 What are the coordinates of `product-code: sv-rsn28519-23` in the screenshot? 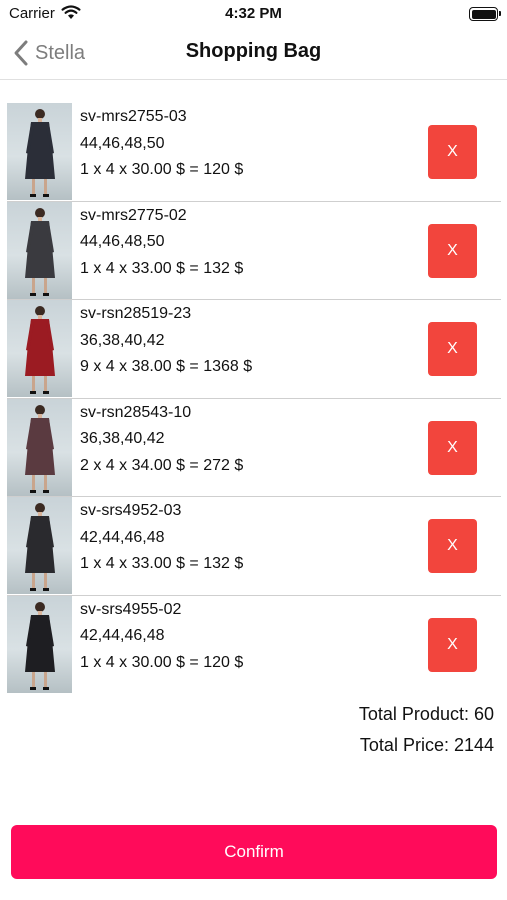 It's located at (136, 314).